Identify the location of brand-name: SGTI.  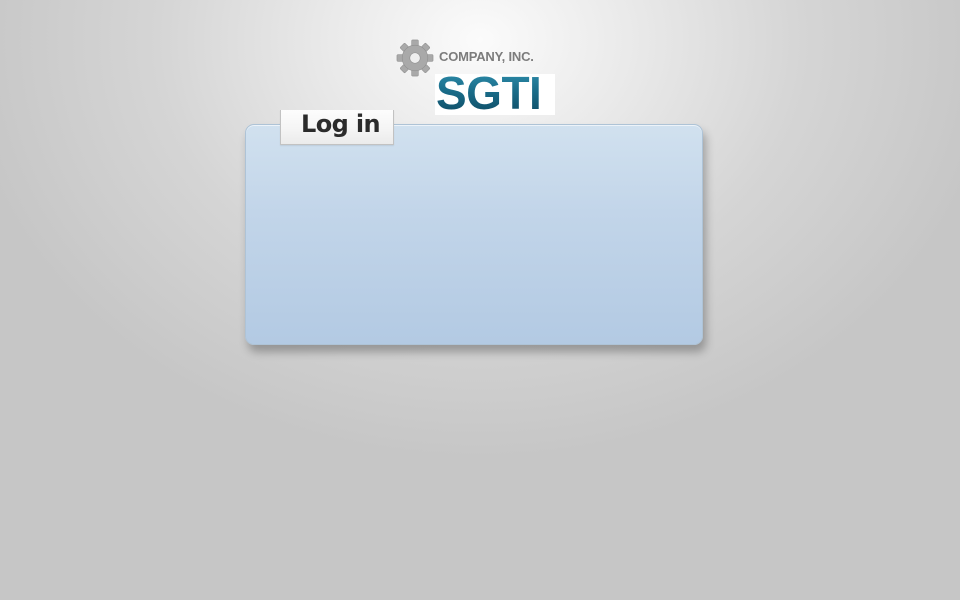
(489, 93).